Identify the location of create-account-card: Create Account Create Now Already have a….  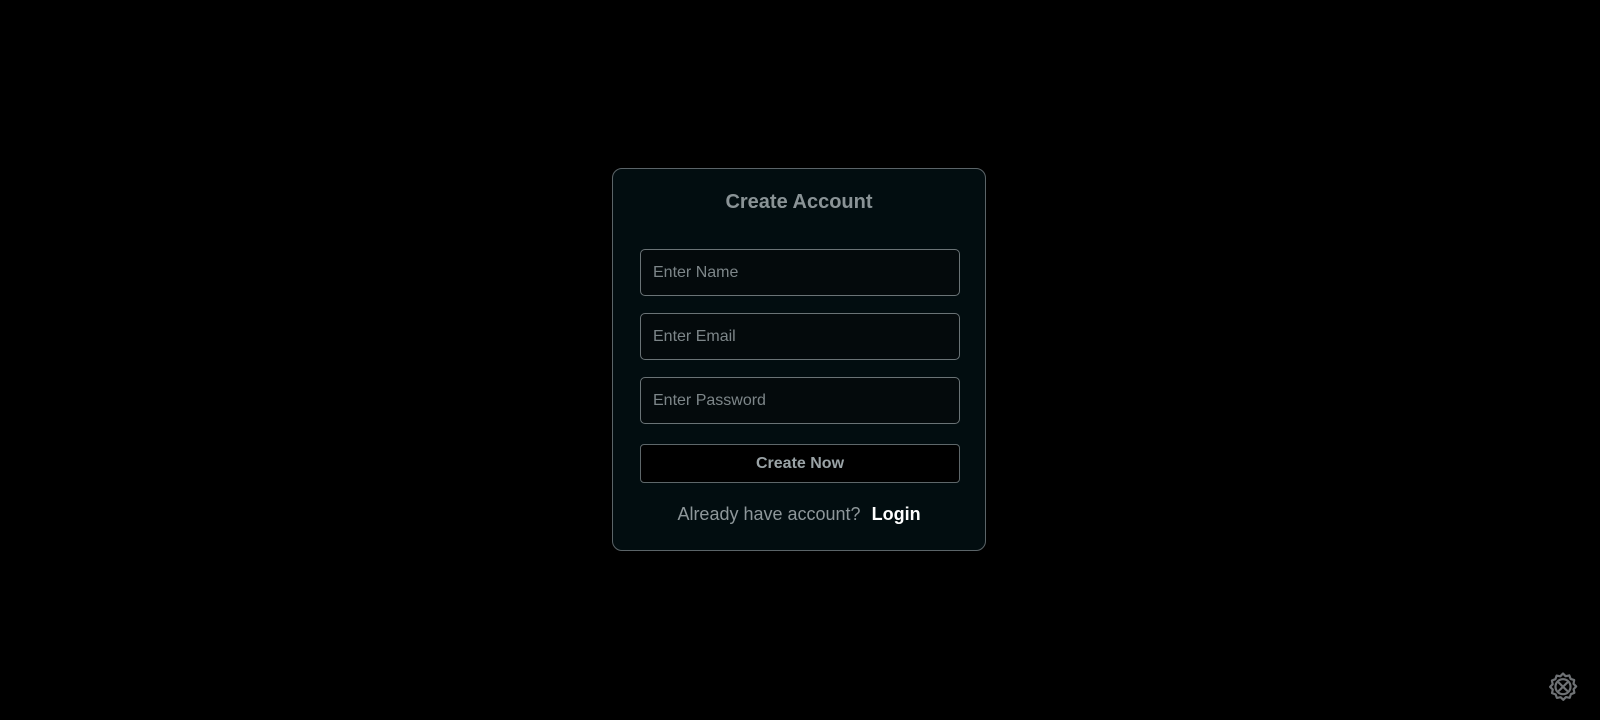
(799, 359).